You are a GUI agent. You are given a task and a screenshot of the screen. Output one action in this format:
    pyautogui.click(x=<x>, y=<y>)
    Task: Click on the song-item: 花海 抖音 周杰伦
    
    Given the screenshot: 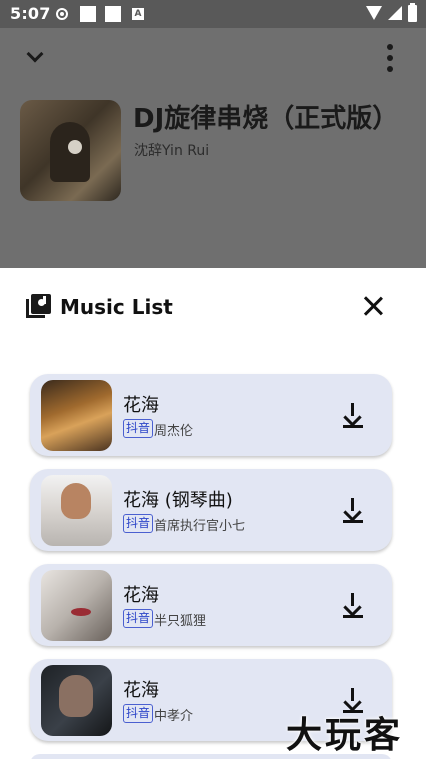 What is the action you would take?
    pyautogui.click(x=211, y=415)
    